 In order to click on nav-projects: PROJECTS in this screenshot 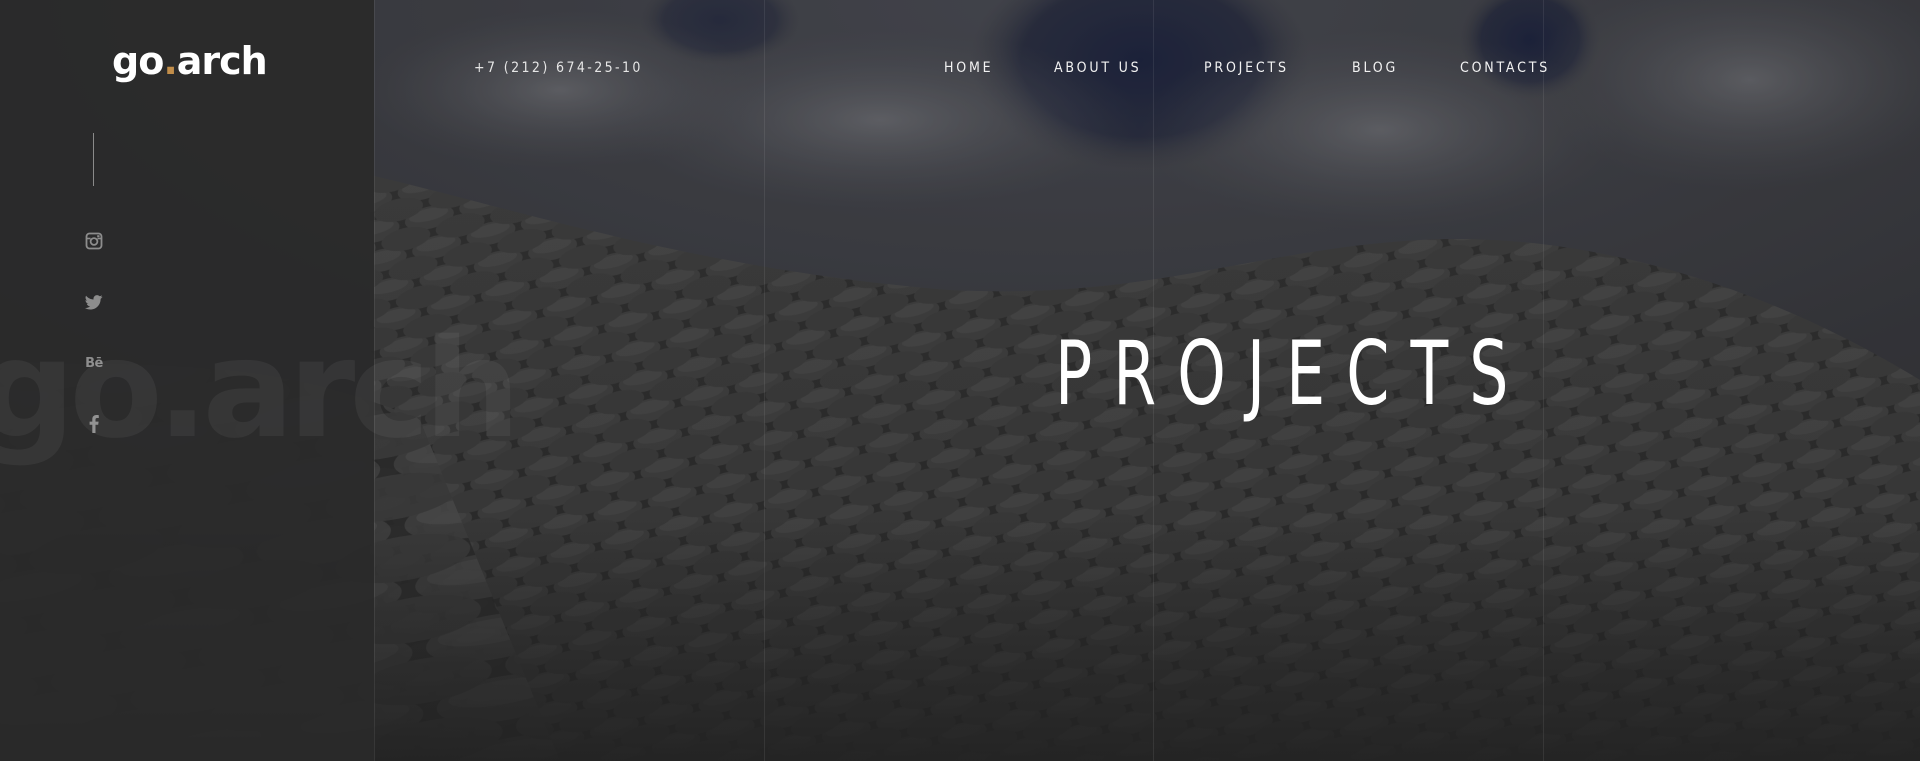, I will do `click(1246, 68)`.